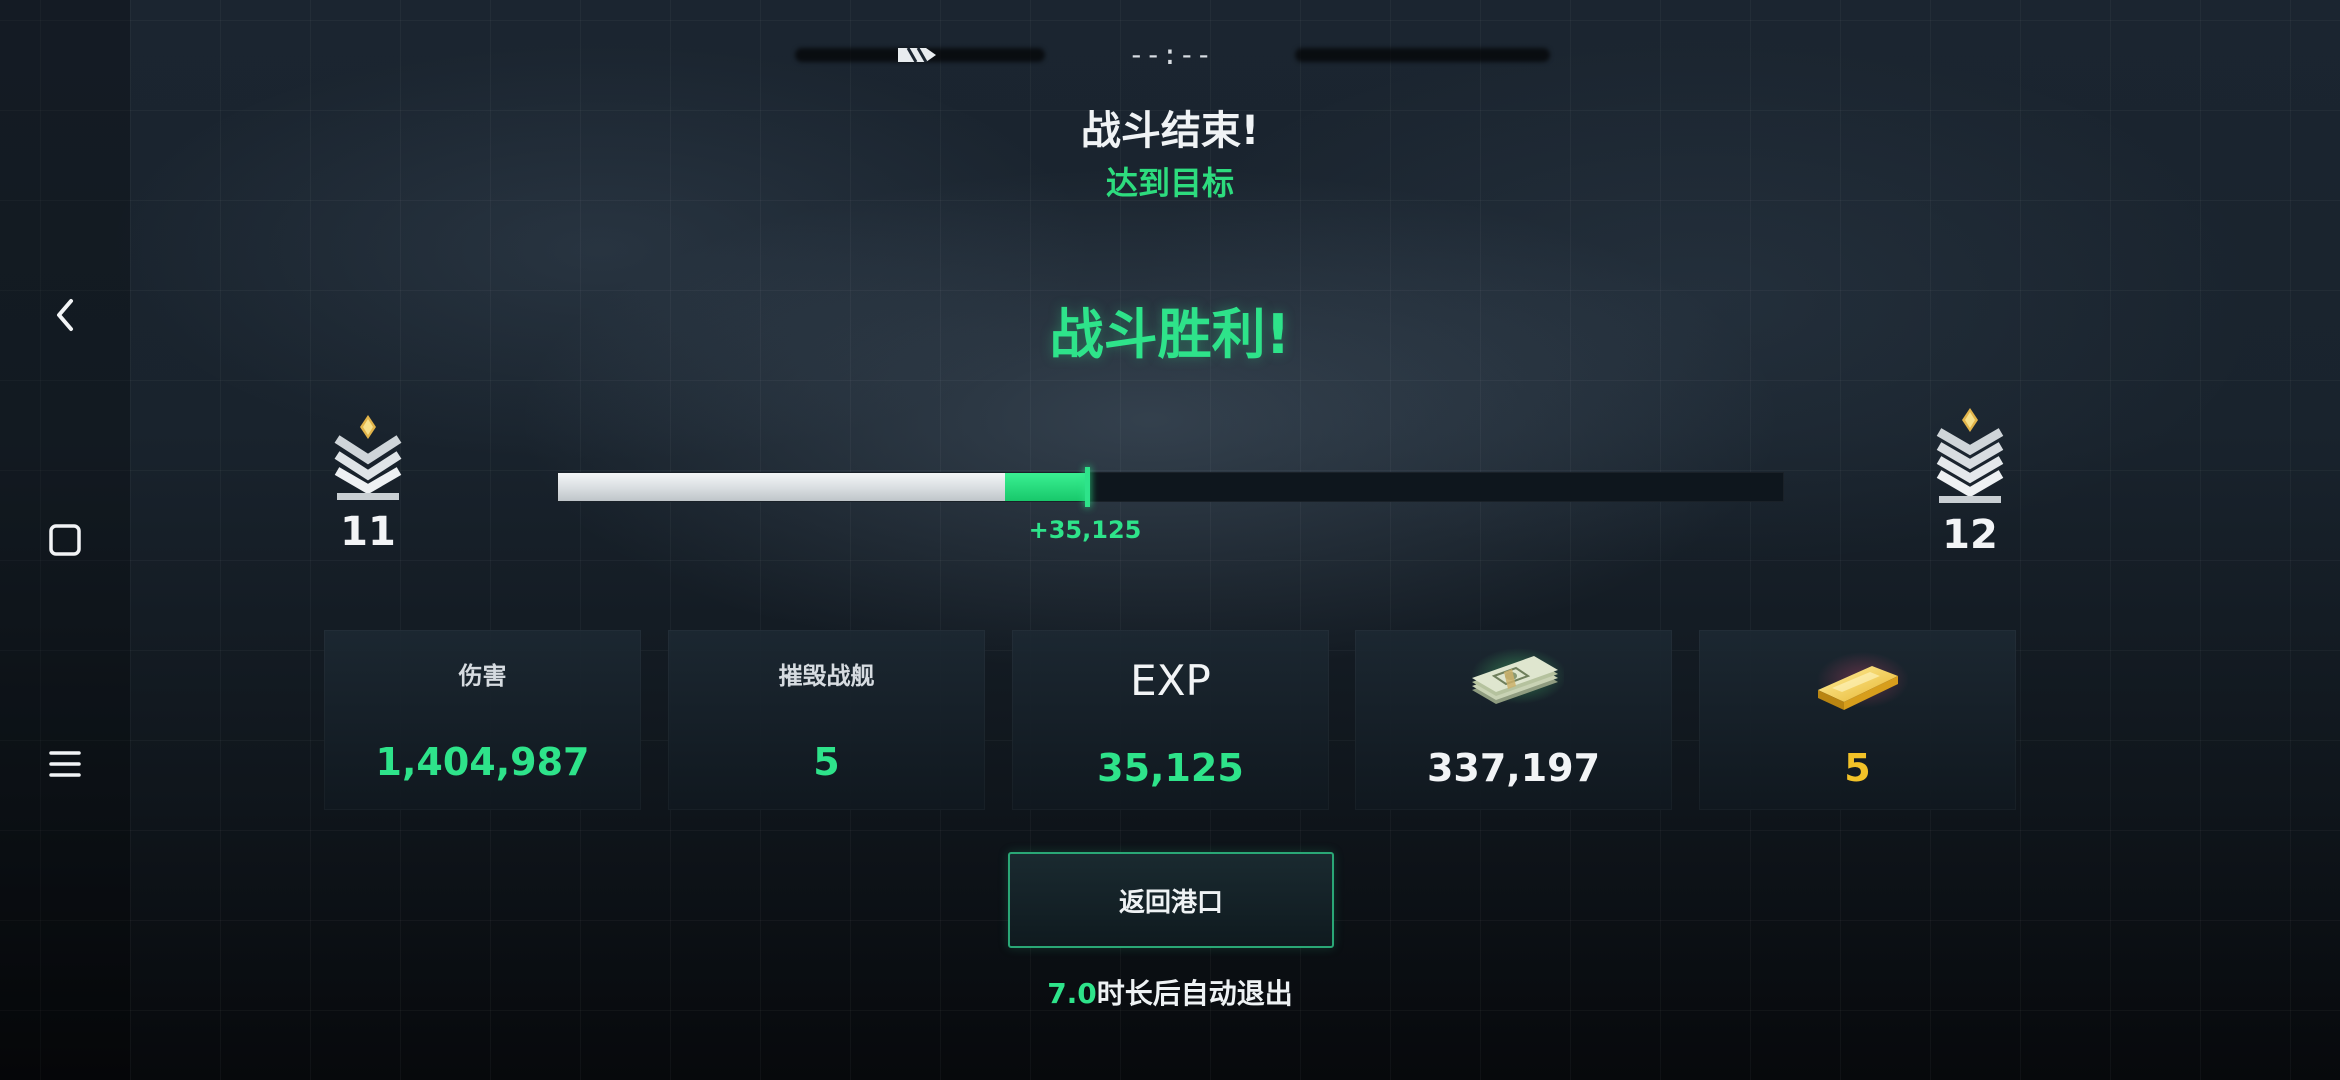 The image size is (2340, 1080). Describe the element at coordinates (1170, 334) in the screenshot. I see `victory-banner: 战斗胜利!` at that location.